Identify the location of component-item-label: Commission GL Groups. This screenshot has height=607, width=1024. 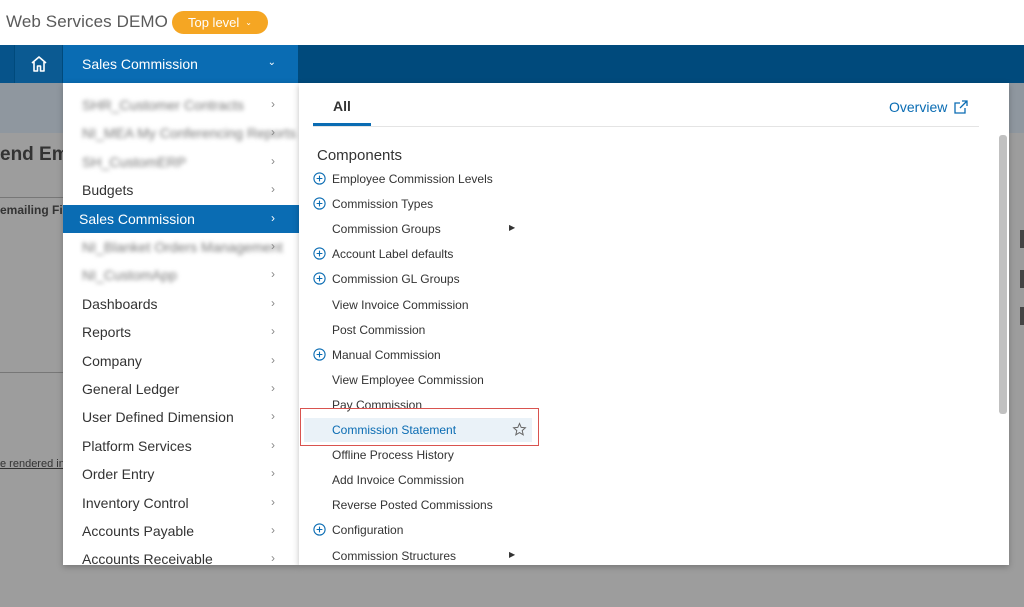
(396, 279).